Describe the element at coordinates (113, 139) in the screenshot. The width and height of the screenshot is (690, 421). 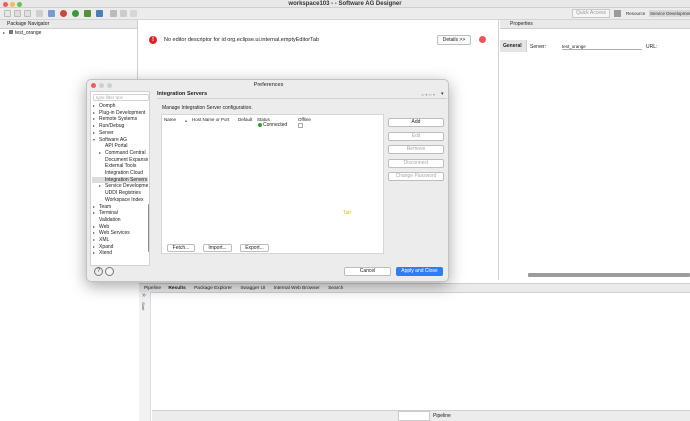
I see `preference-tree-label: Software AG` at that location.